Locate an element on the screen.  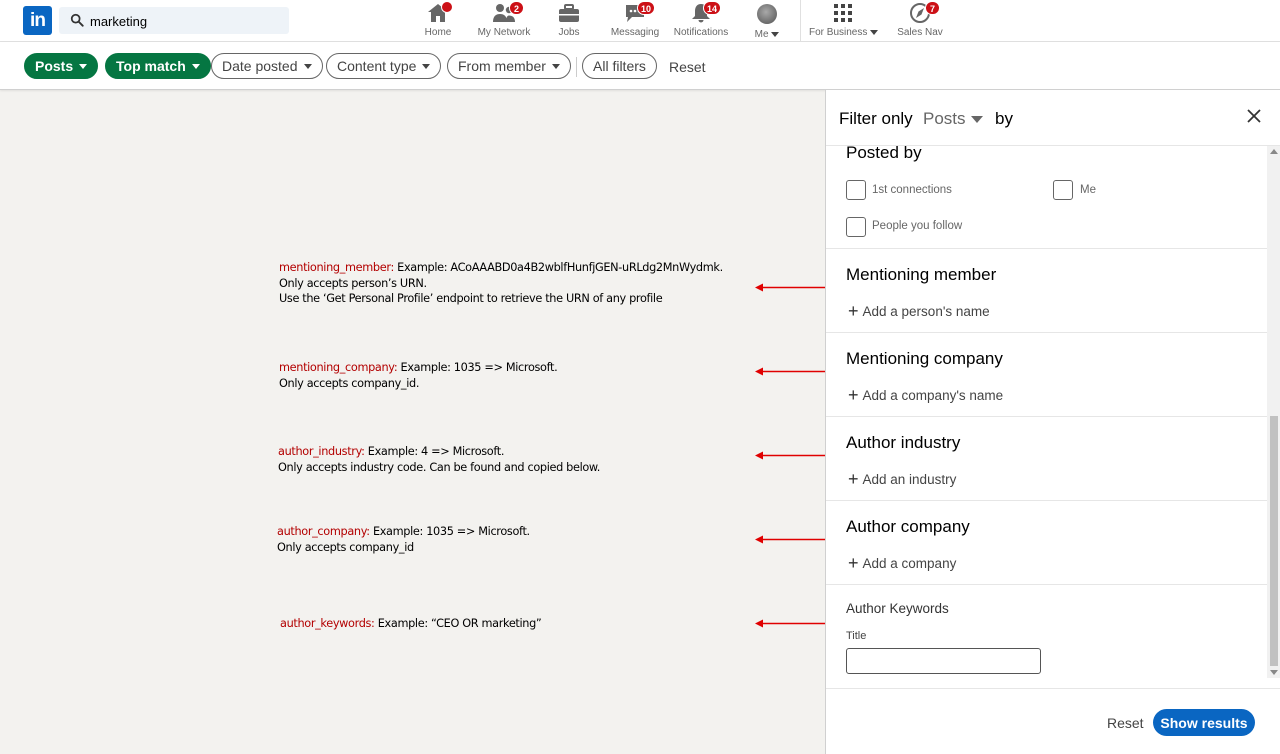
notifications-badge: 14 is located at coordinates (711, 8).